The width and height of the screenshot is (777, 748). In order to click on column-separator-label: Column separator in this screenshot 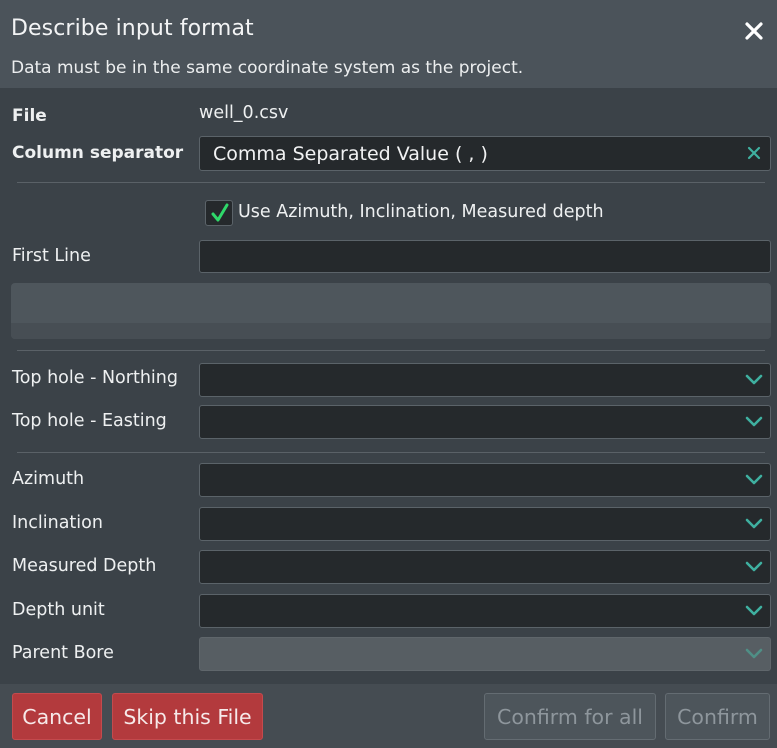, I will do `click(98, 153)`.